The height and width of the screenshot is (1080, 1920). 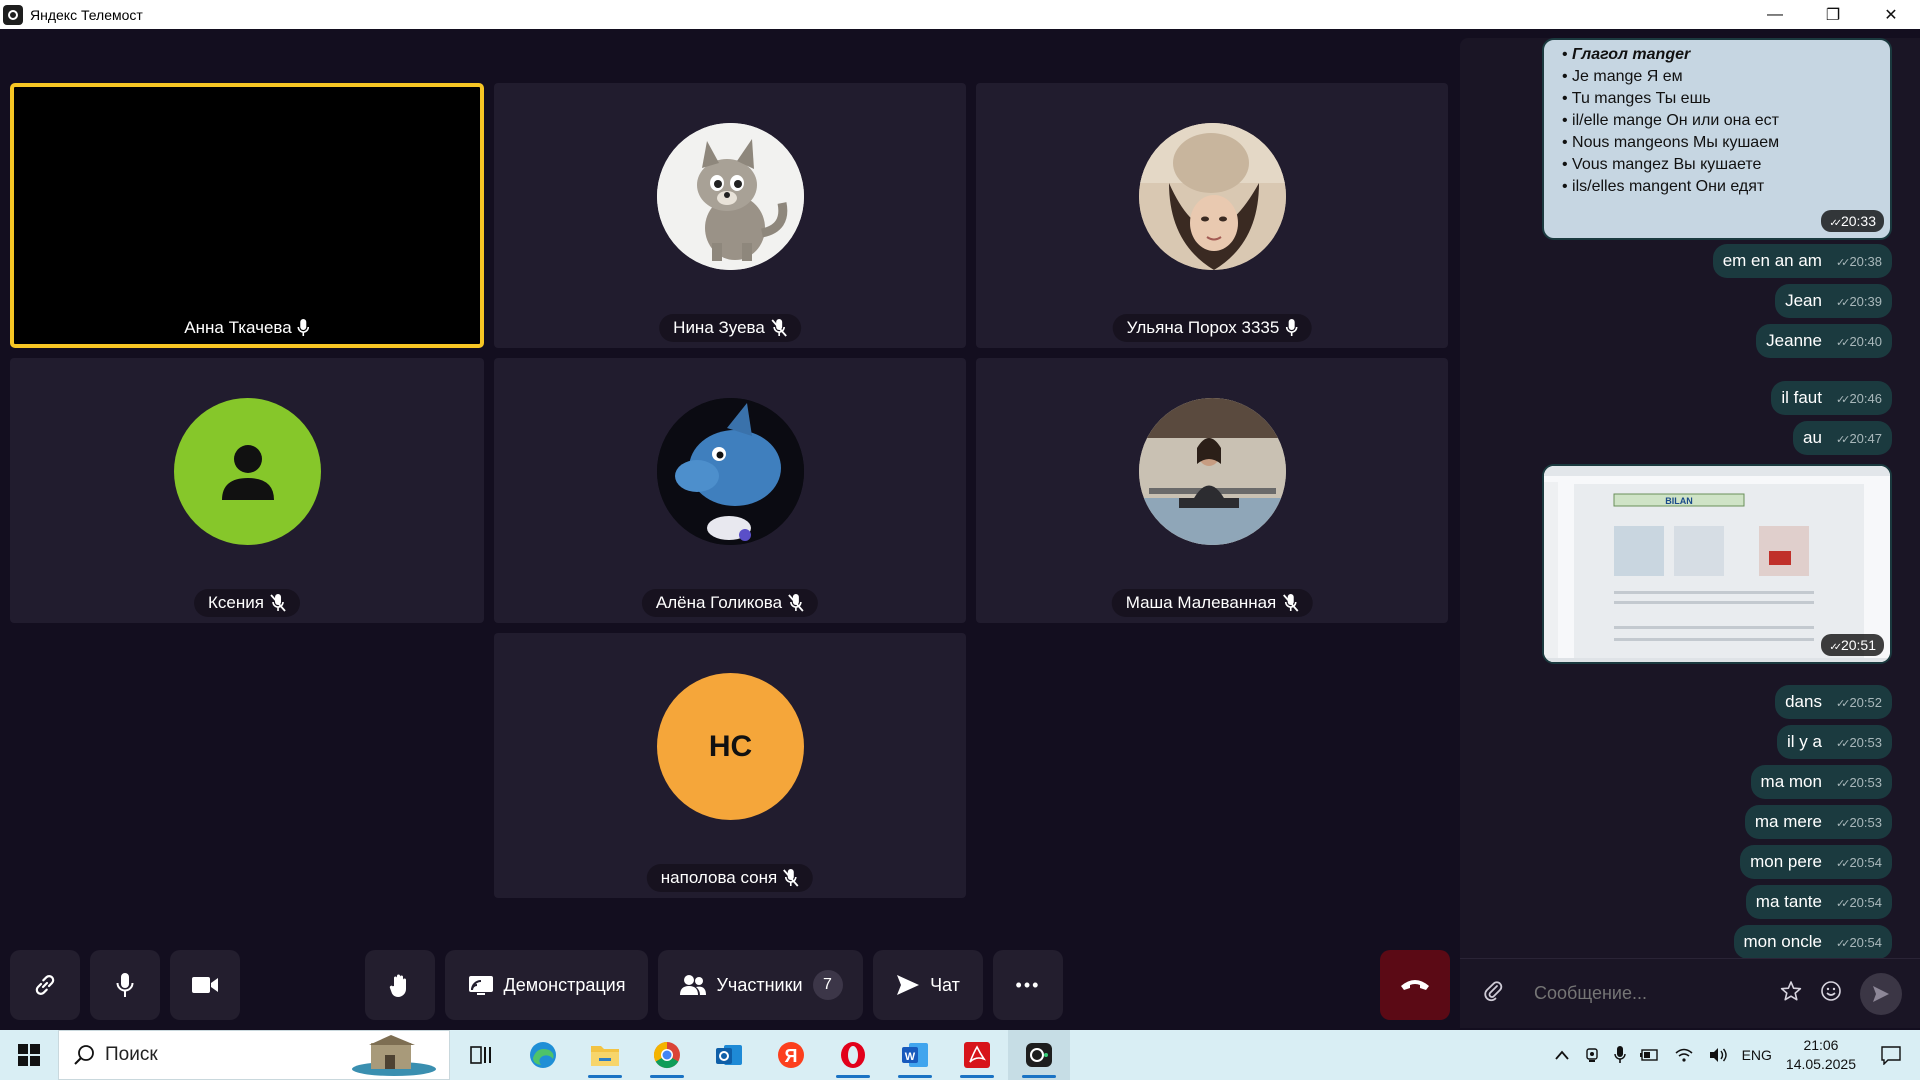 What do you see at coordinates (1821, 1045) in the screenshot?
I see `clock-time: 21:06` at bounding box center [1821, 1045].